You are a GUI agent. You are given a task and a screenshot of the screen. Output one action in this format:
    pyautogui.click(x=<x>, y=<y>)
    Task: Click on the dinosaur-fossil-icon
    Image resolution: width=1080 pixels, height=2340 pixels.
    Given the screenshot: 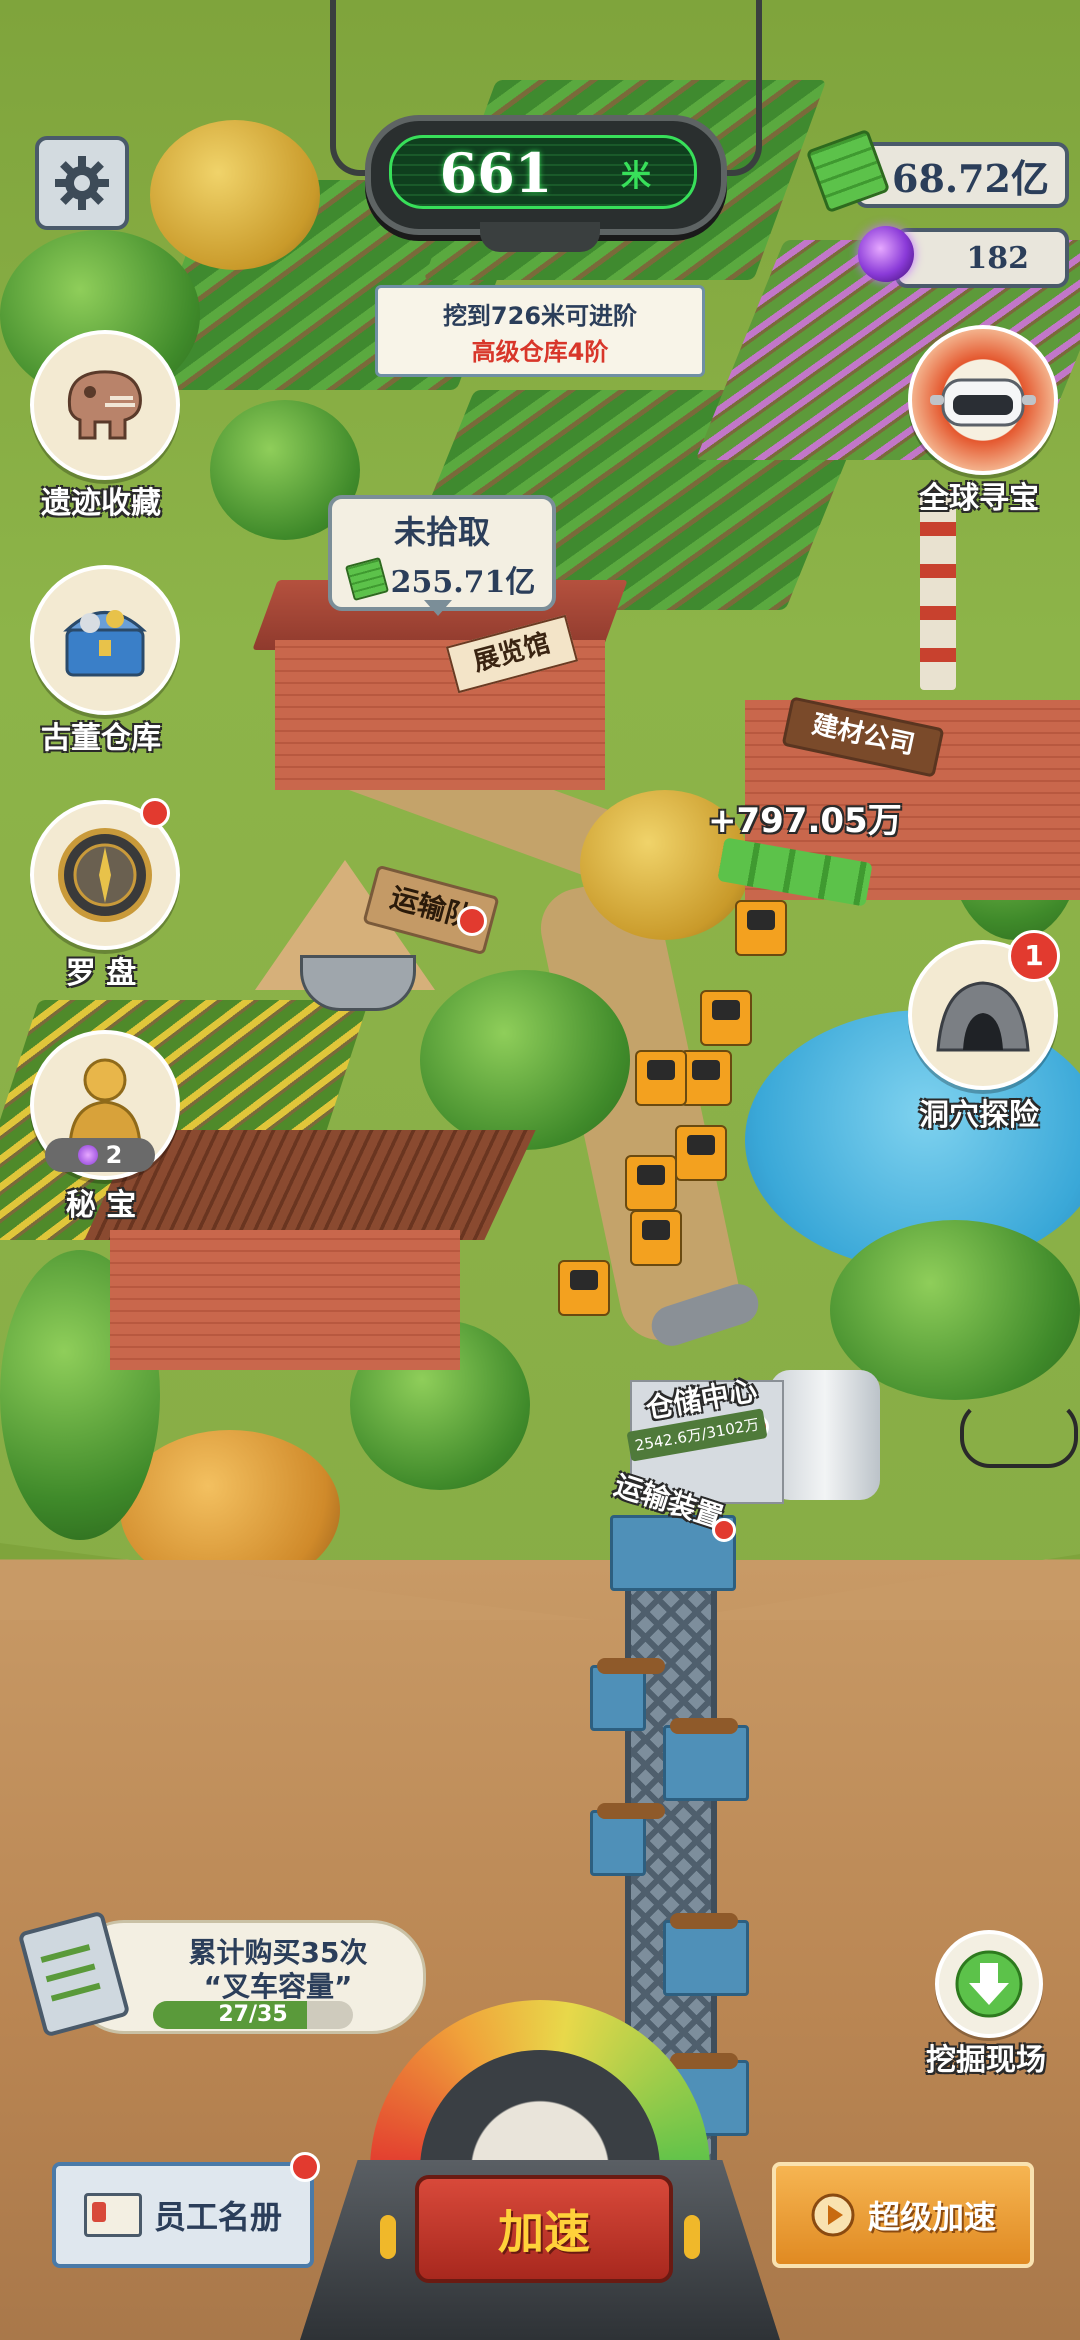 What is the action you would take?
    pyautogui.click(x=104, y=405)
    